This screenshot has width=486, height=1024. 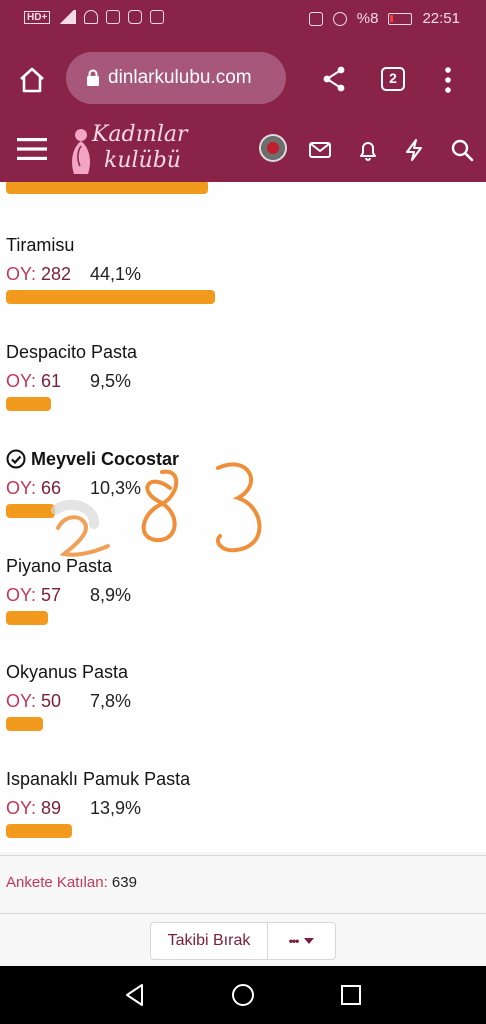 What do you see at coordinates (241, 381) in the screenshot?
I see `option-meta: OY: 61 9,5%` at bounding box center [241, 381].